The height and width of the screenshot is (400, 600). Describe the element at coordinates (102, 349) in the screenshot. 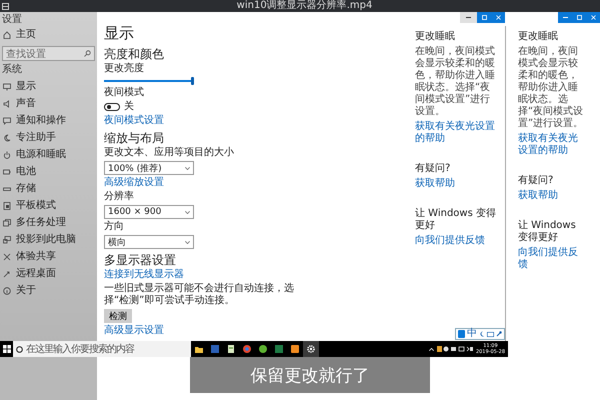

I see `taskbar-search-field: 在这里输入你要搜索的内容` at that location.